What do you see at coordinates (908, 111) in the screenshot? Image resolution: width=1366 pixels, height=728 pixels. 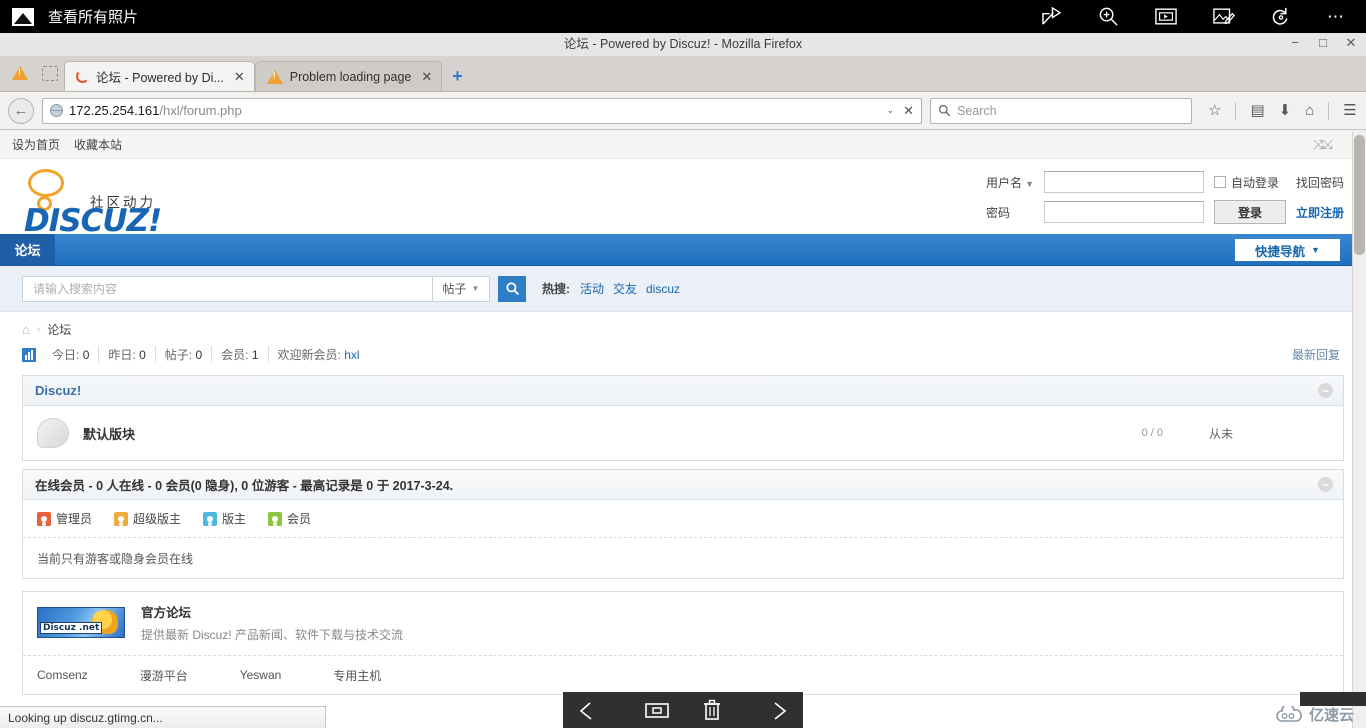 I see `stop-icon: ✕` at bounding box center [908, 111].